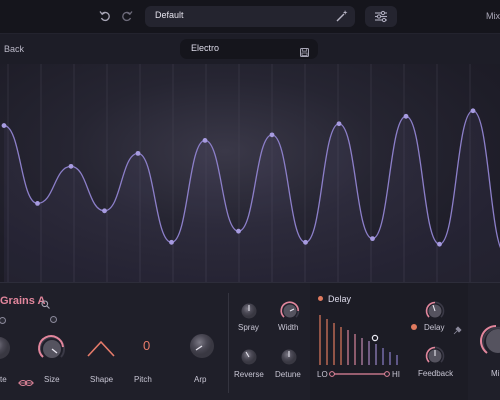  I want to click on preset-selector: Default, so click(250, 16).